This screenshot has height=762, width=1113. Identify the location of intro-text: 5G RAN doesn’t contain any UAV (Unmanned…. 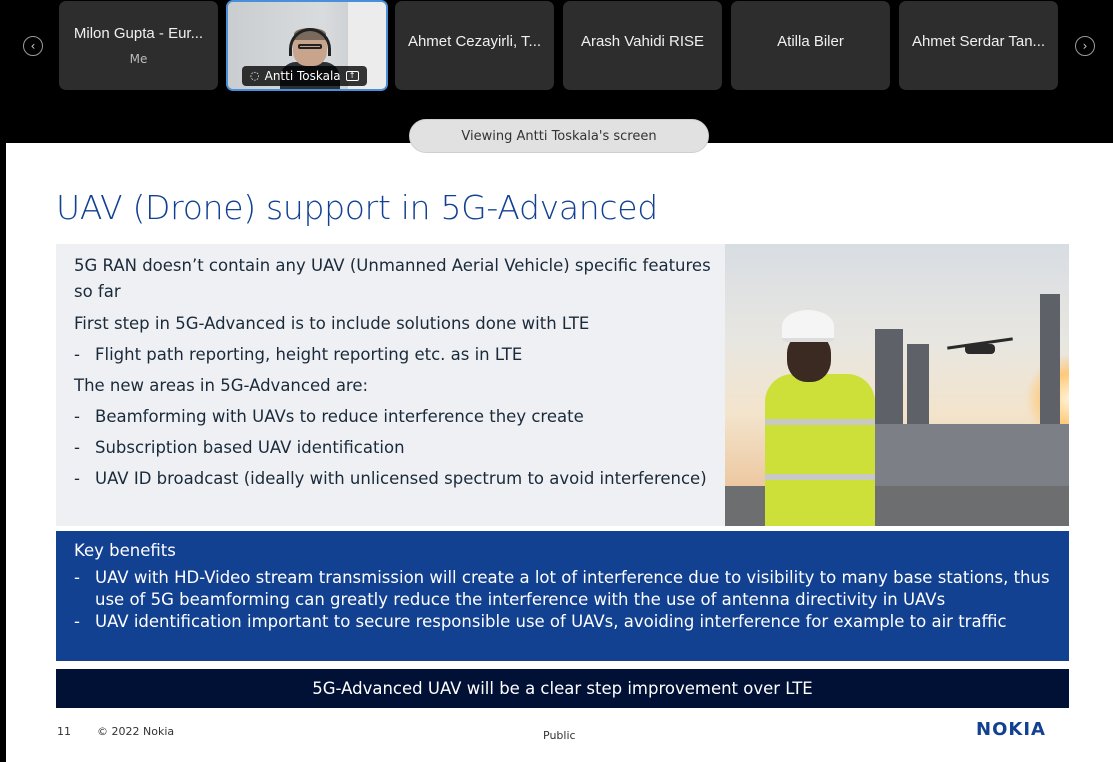
(392, 265).